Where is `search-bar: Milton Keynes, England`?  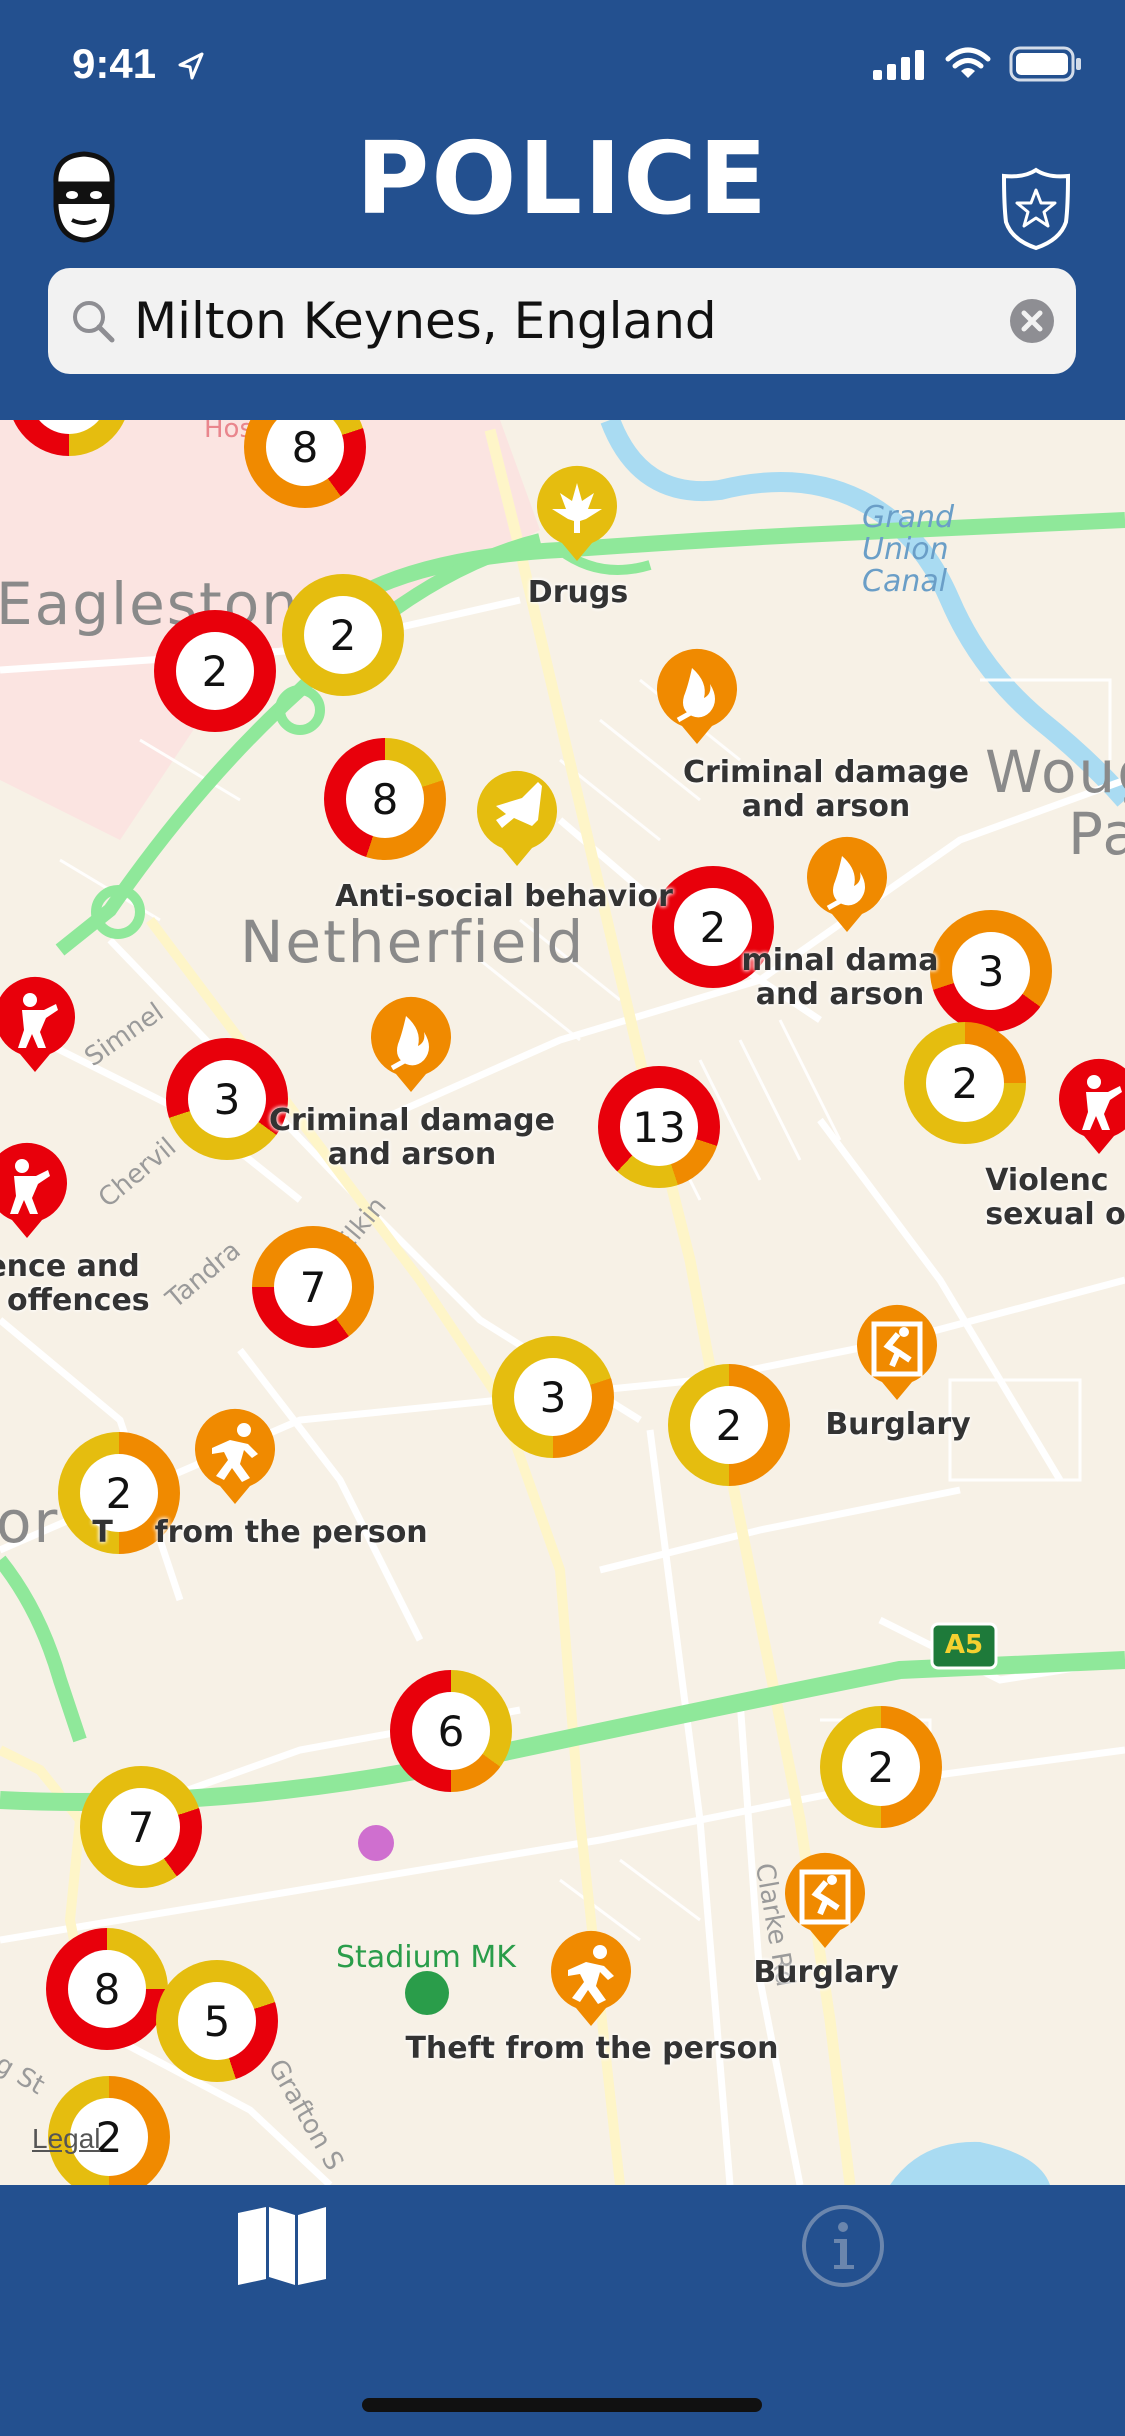 search-bar: Milton Keynes, England is located at coordinates (562, 321).